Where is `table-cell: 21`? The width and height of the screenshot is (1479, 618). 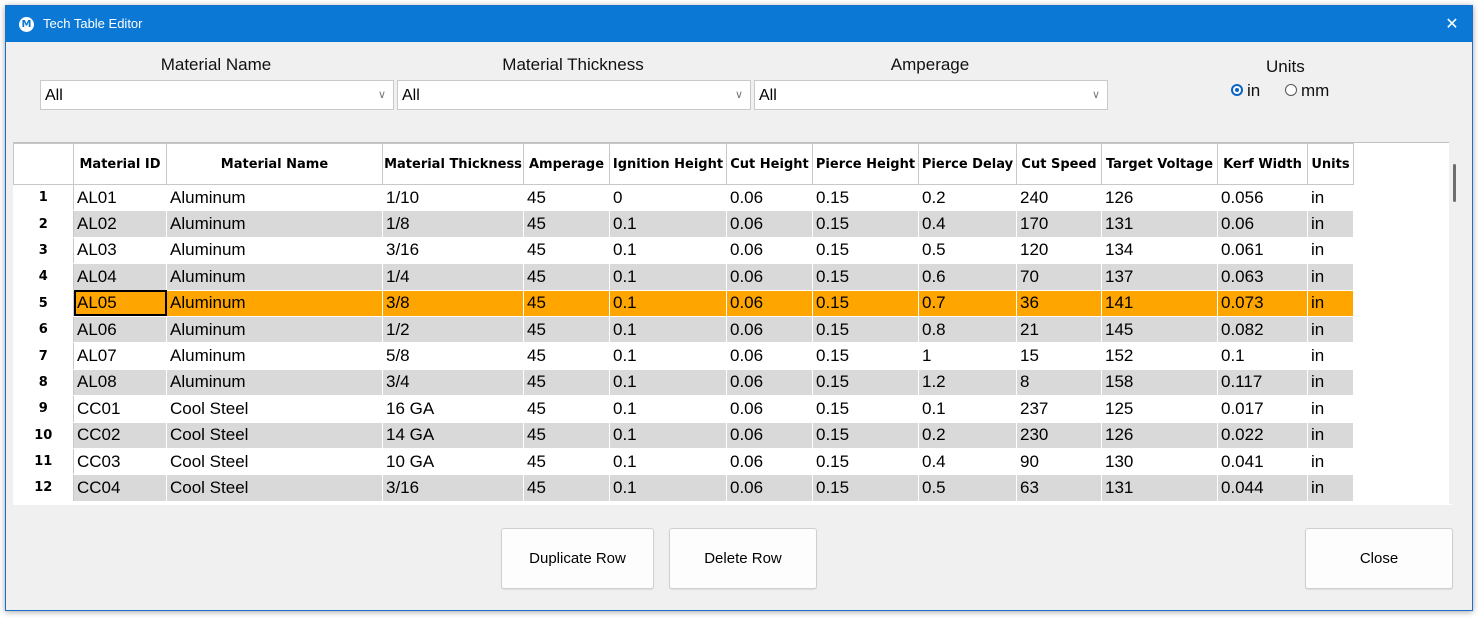 table-cell: 21 is located at coordinates (1059, 330).